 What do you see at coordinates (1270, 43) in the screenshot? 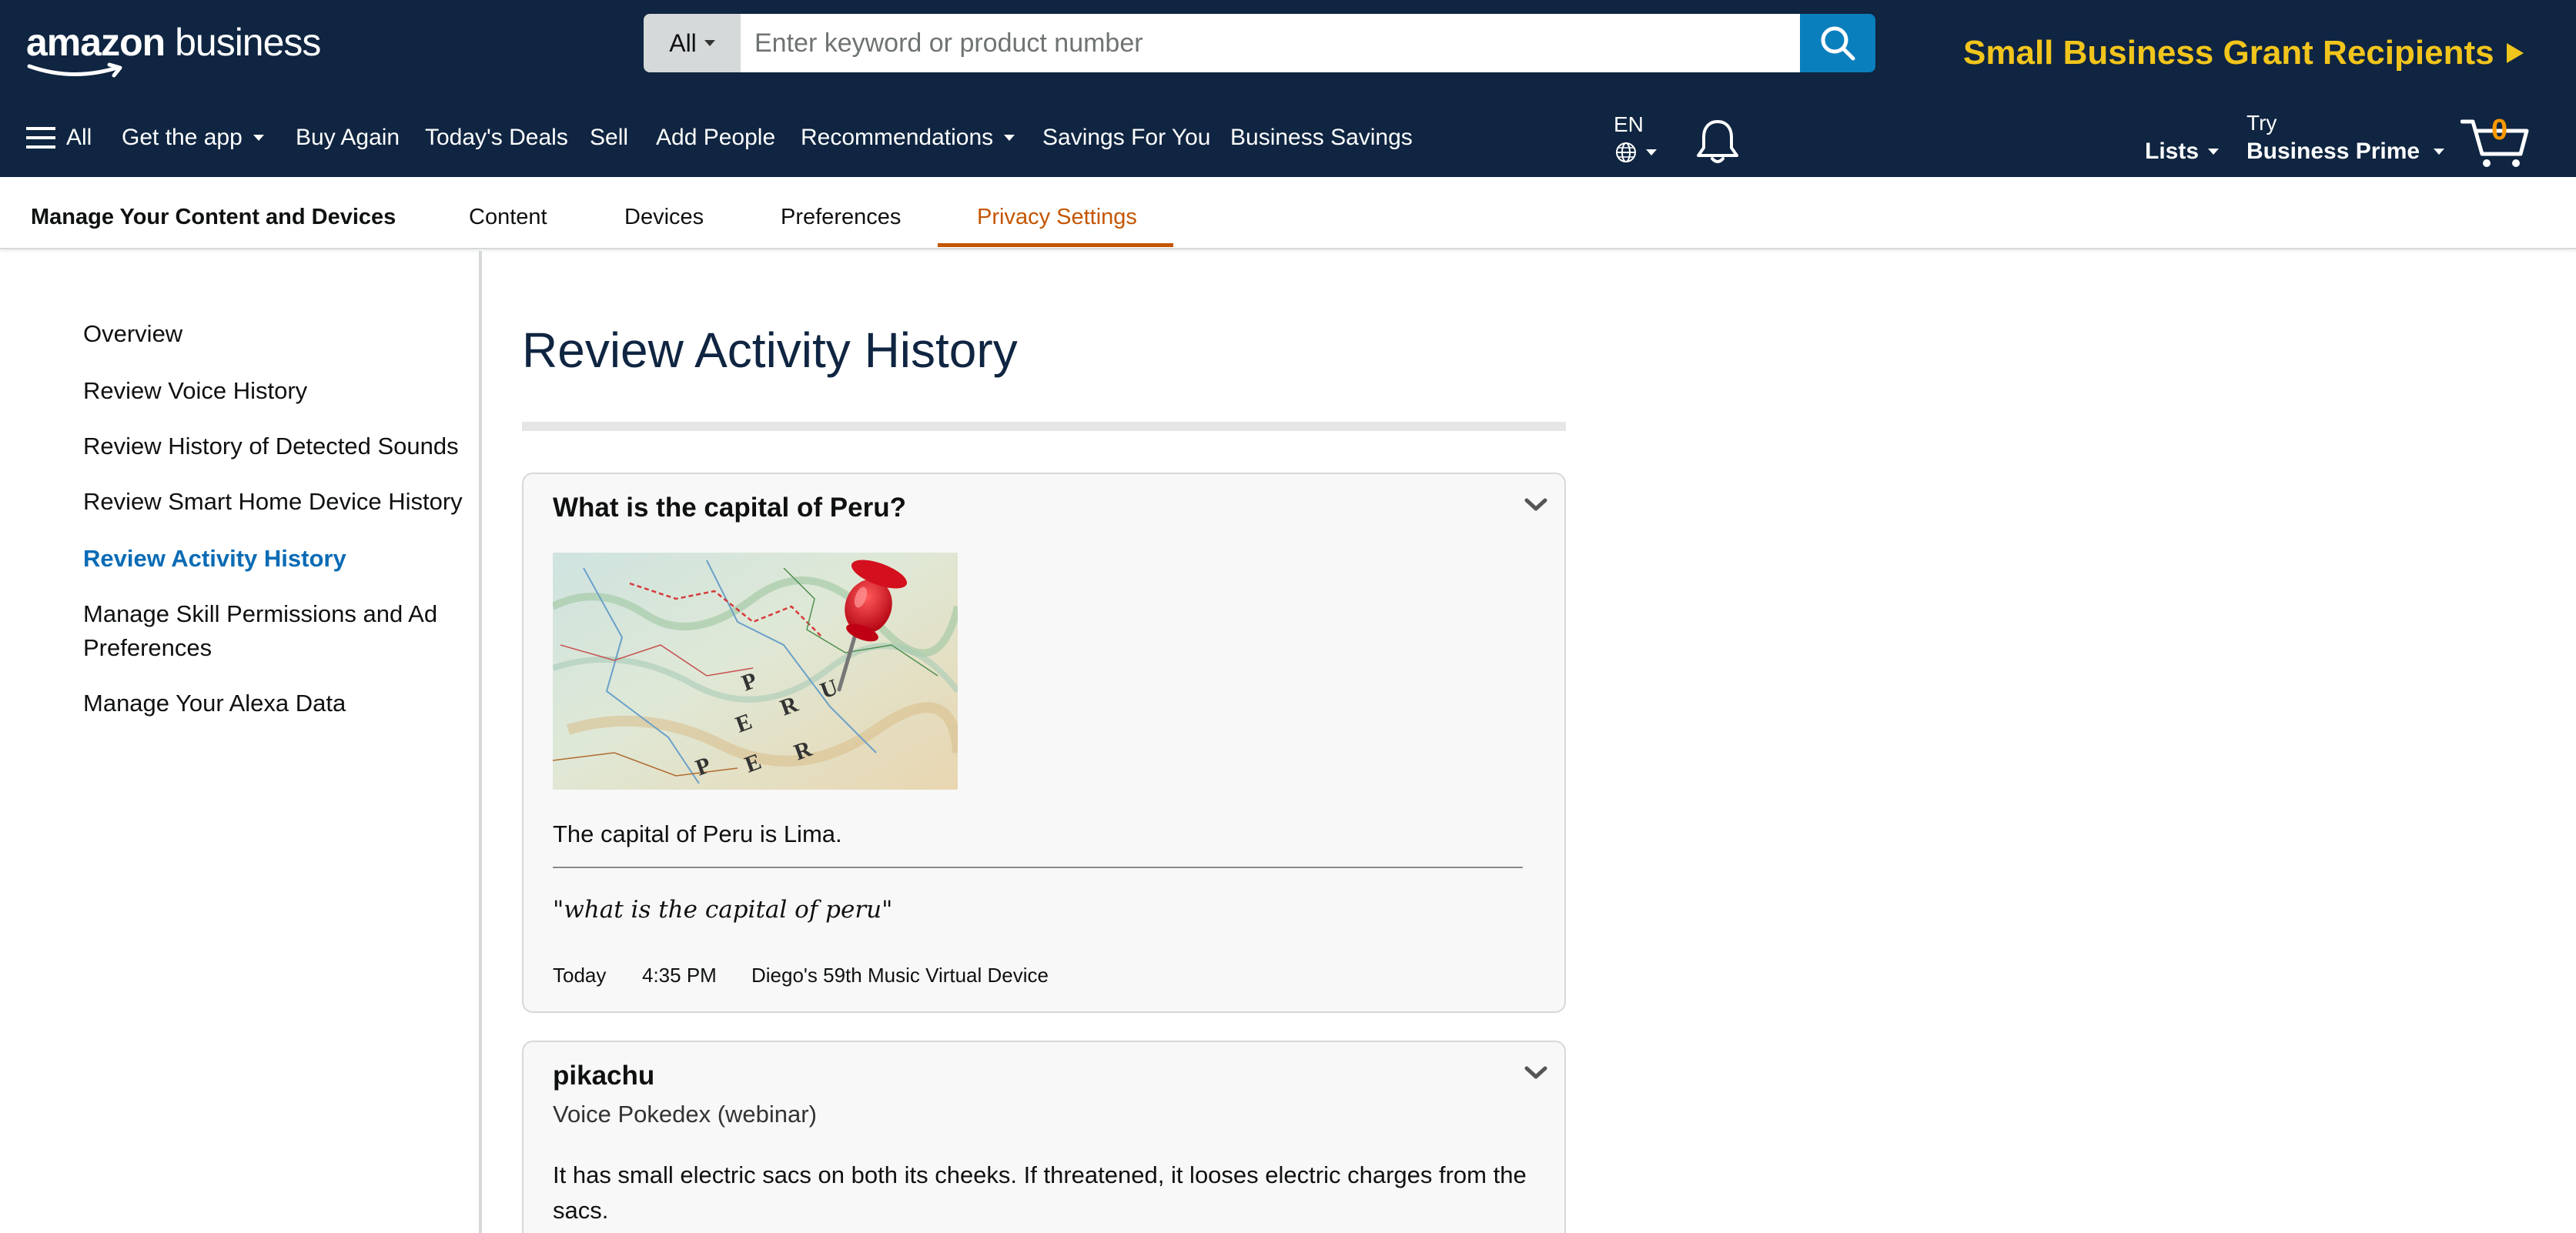
I see `search-input` at bounding box center [1270, 43].